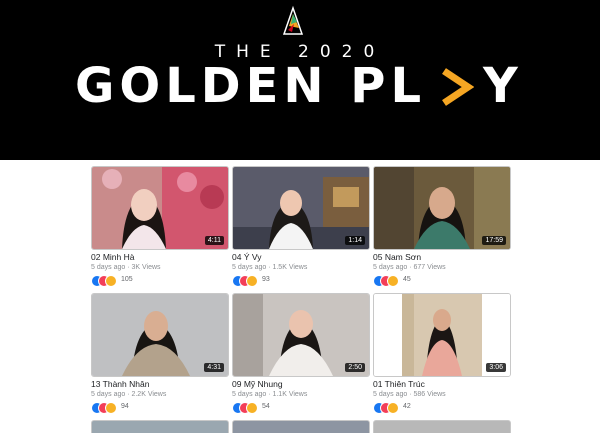  Describe the element at coordinates (503, 86) in the screenshot. I see `banner-title-part2: Y` at that location.